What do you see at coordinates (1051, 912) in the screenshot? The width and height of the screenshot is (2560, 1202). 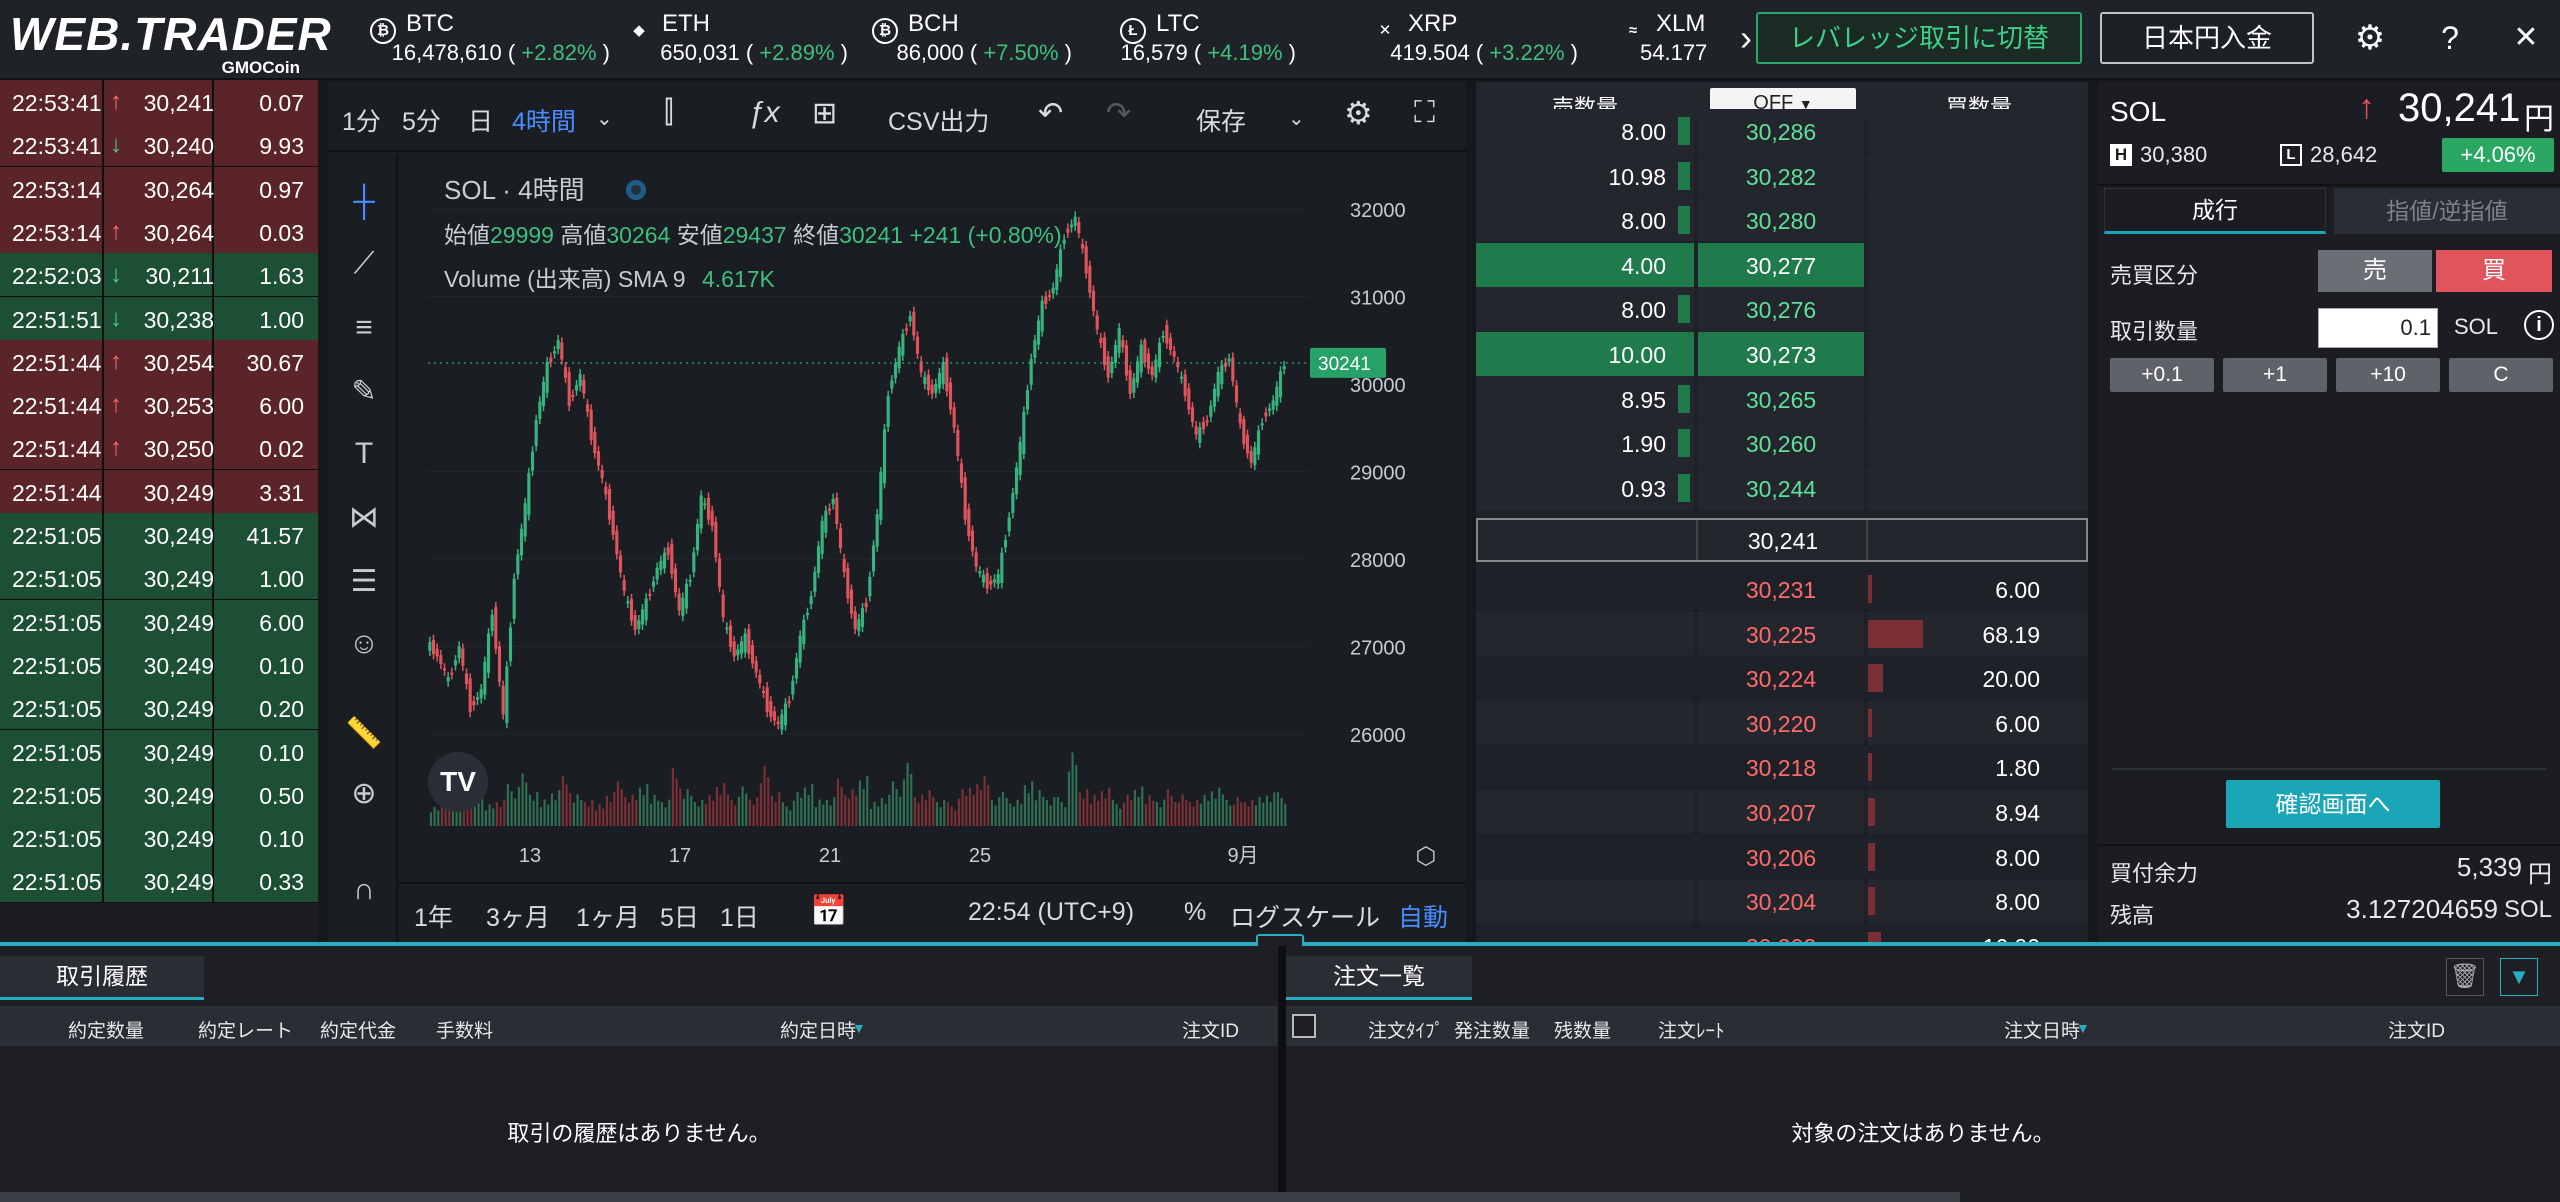 I see `clock-readout: 22:54 (UTC+9)` at bounding box center [1051, 912].